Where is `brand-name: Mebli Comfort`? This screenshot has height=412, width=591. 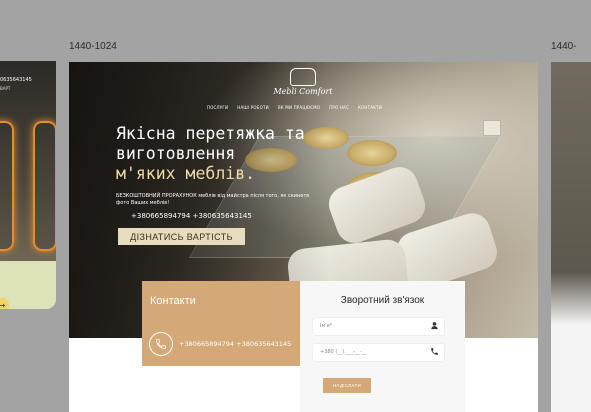 brand-name: Mebli Comfort is located at coordinates (303, 91).